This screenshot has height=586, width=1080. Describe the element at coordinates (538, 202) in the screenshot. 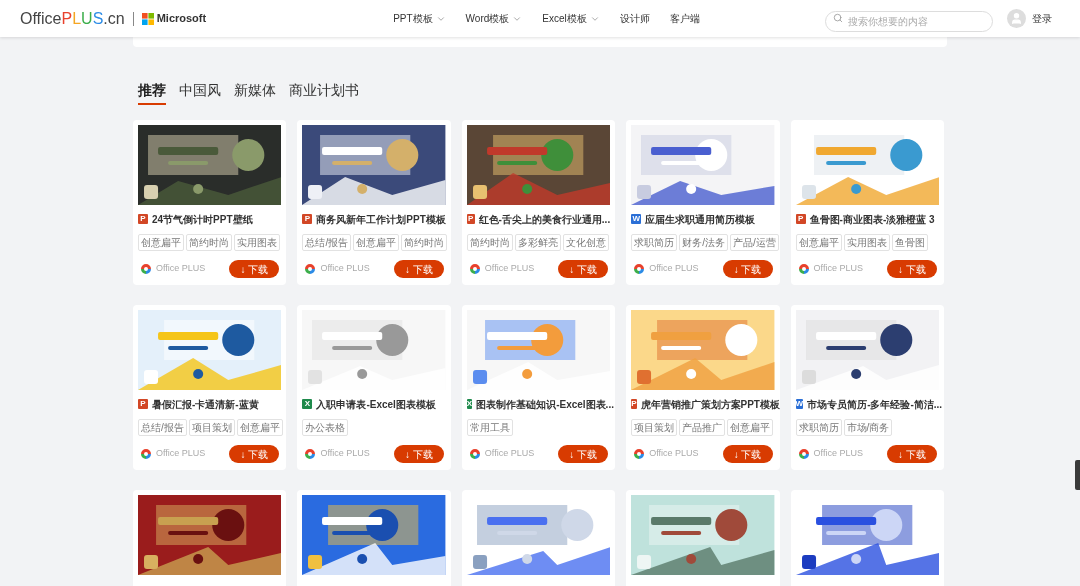

I see `template-card: P 红色-舌尖上的美食行业通用... 简约时尚 多彩鲜亮 文化创意 Office PLUS ↓ 下载` at that location.